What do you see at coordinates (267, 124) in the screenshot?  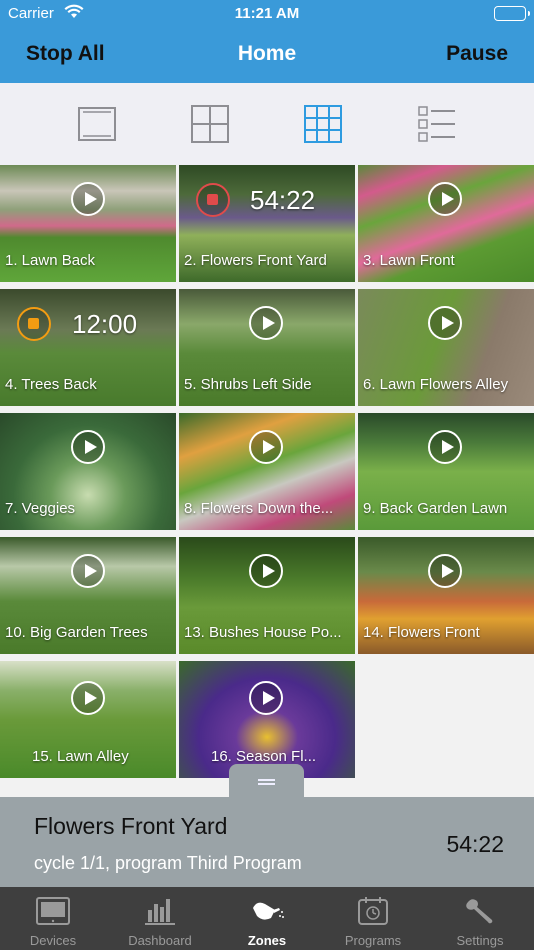 I see `view-mode-bar` at bounding box center [267, 124].